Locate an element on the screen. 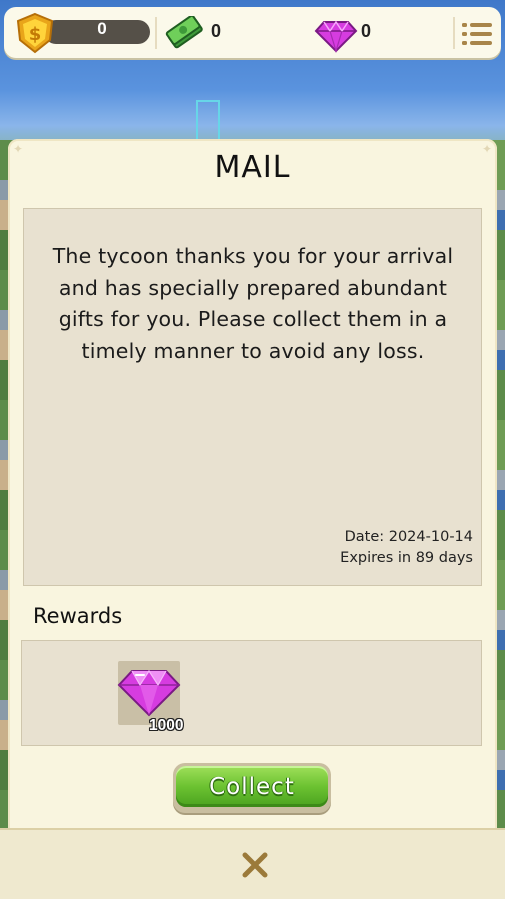 This screenshot has width=505, height=899. mail-title: MAIL is located at coordinates (252, 167).